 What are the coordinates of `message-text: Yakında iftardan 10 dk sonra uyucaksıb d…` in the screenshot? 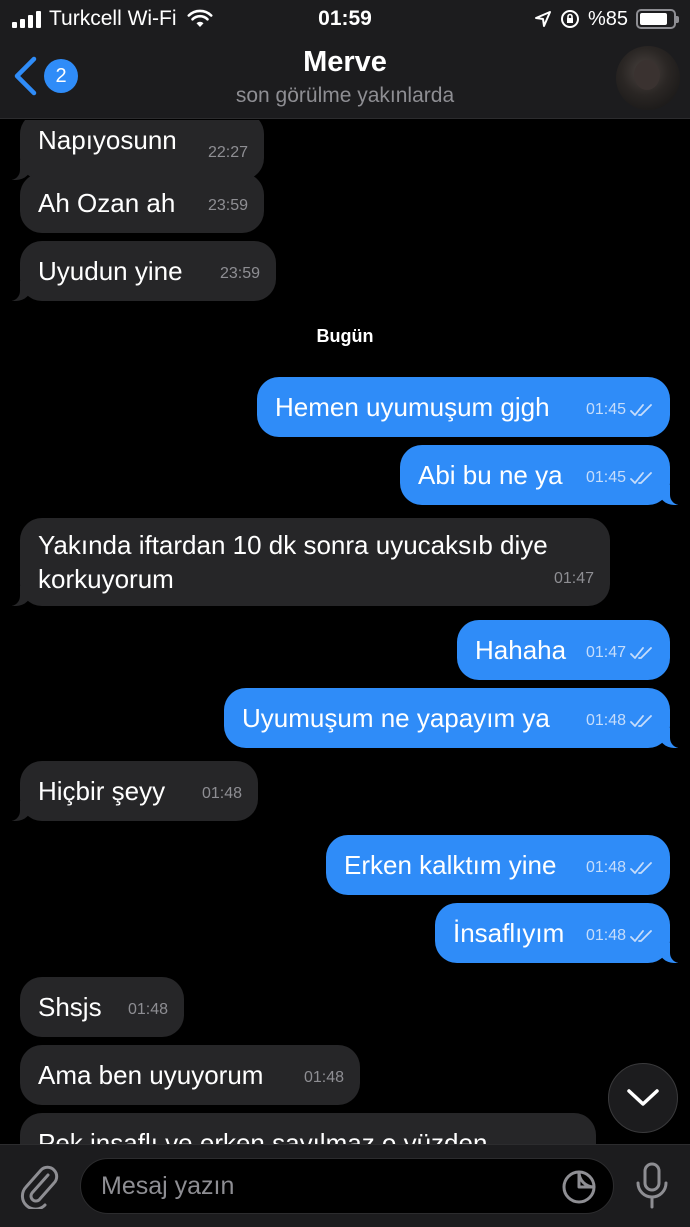 It's located at (293, 545).